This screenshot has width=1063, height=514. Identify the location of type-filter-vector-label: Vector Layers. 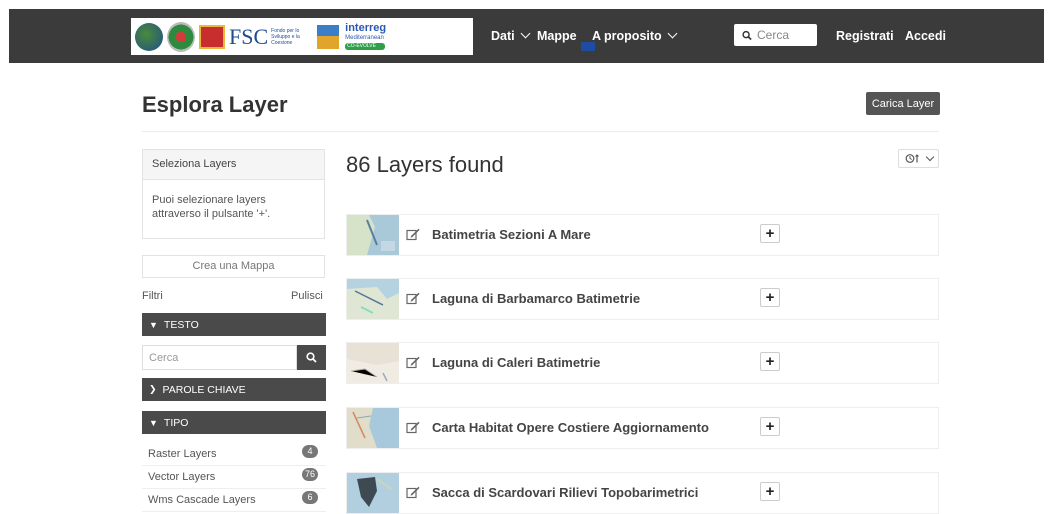
(182, 477).